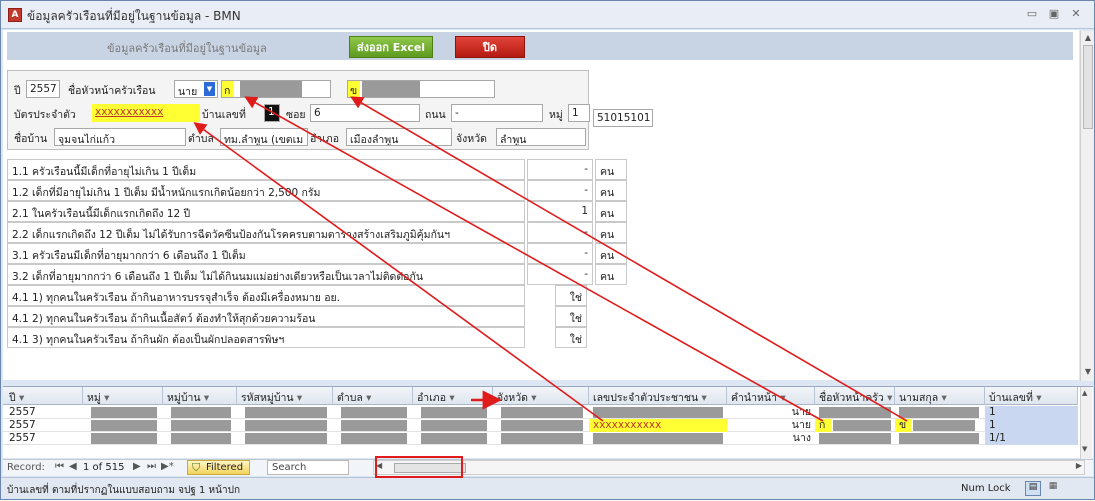 Image resolution: width=1095 pixels, height=501 pixels. I want to click on cell-prefix: นาง, so click(771, 438).